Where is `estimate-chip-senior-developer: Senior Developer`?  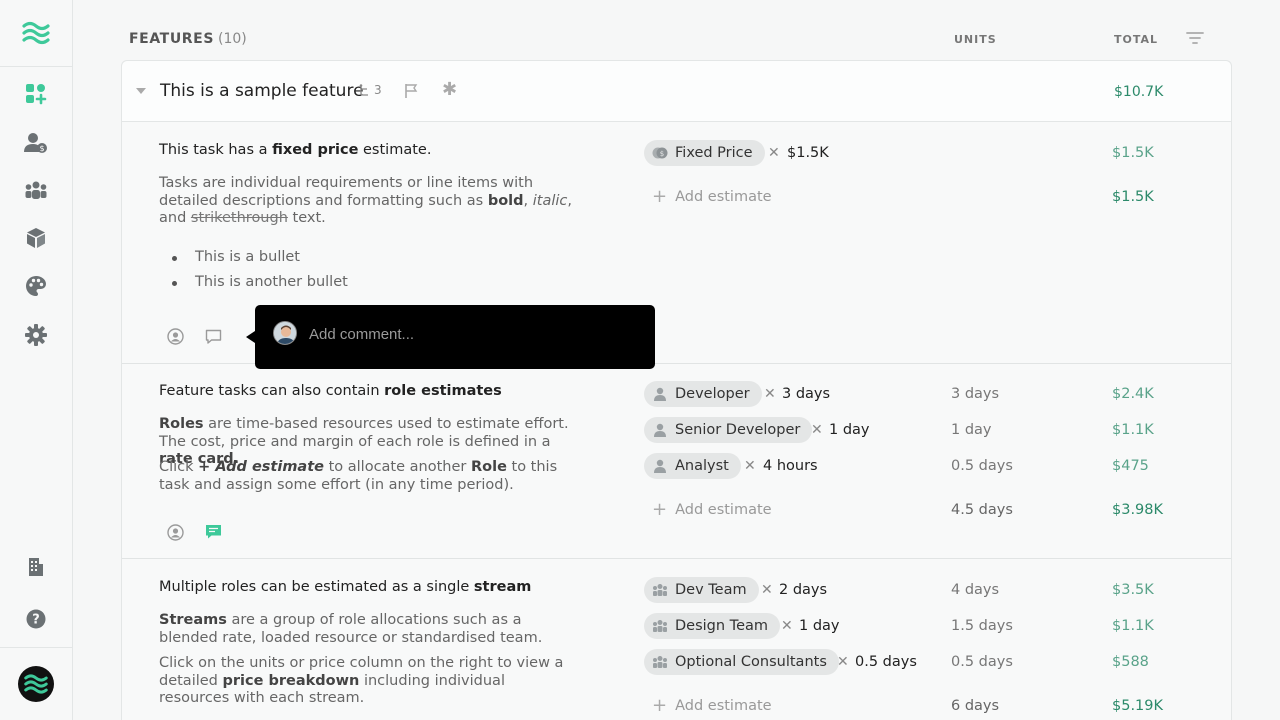 estimate-chip-senior-developer: Senior Developer is located at coordinates (728, 430).